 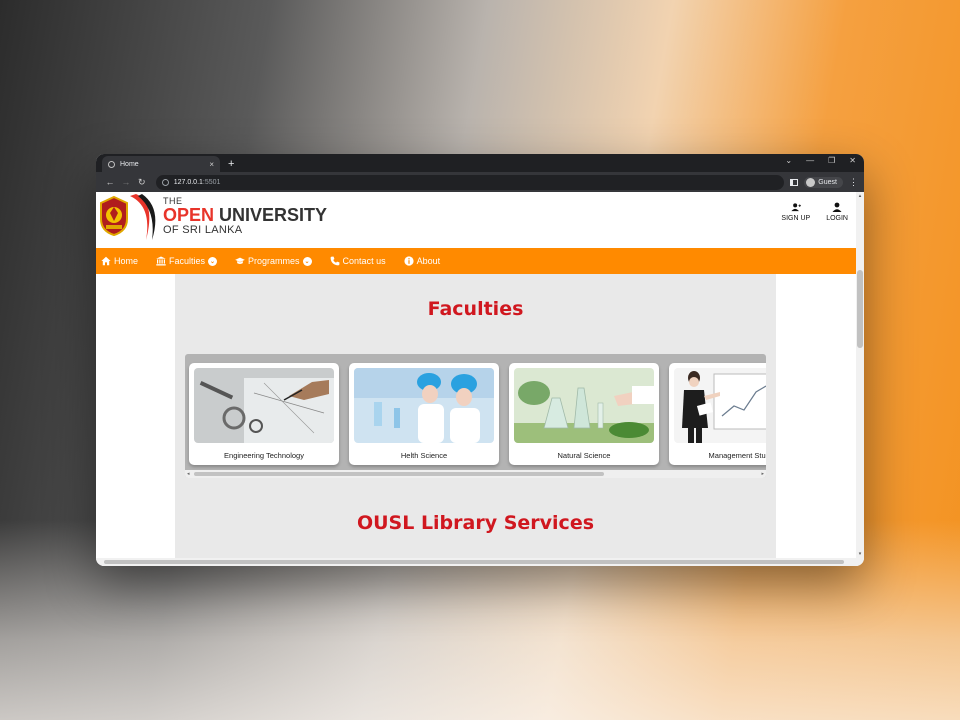 What do you see at coordinates (584, 405) in the screenshot?
I see `natural-science-image` at bounding box center [584, 405].